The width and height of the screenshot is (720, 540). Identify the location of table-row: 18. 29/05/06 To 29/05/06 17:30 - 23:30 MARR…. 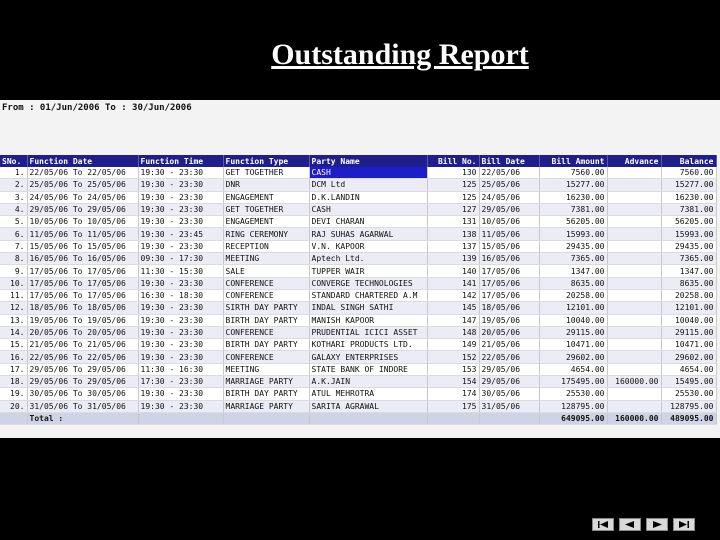
(358, 382).